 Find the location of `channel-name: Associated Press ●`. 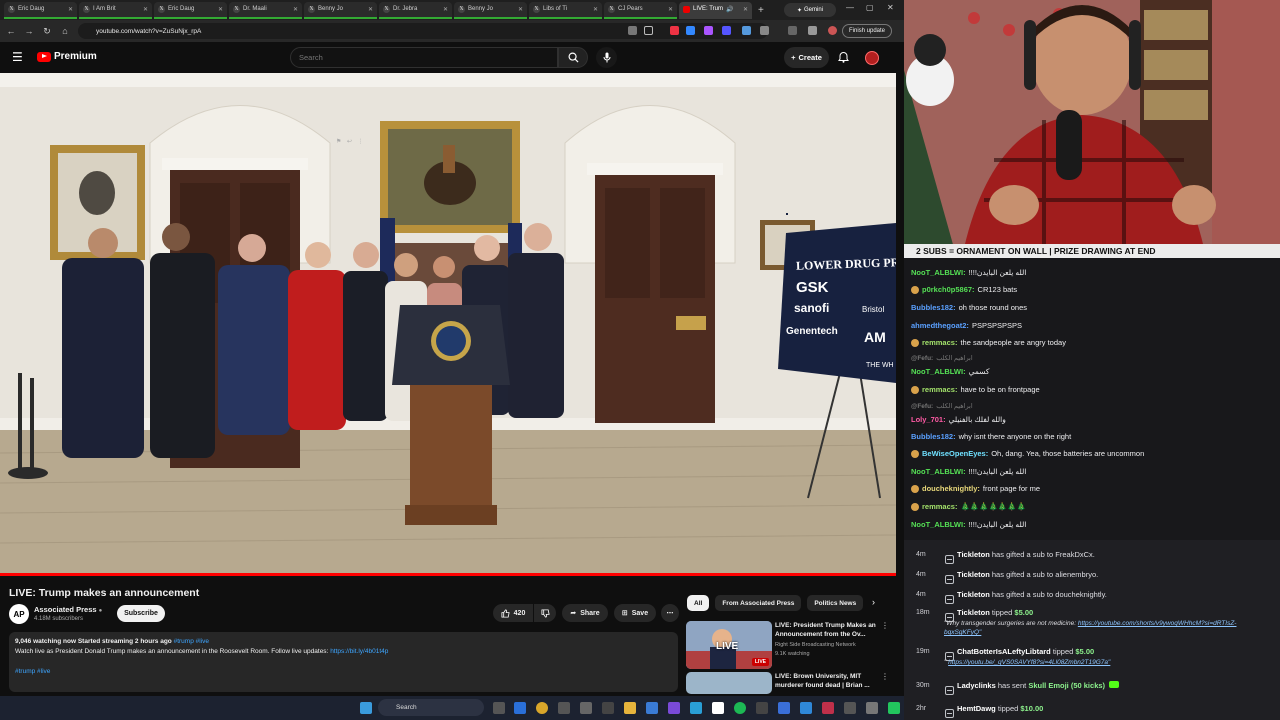

channel-name: Associated Press ● is located at coordinates (68, 609).